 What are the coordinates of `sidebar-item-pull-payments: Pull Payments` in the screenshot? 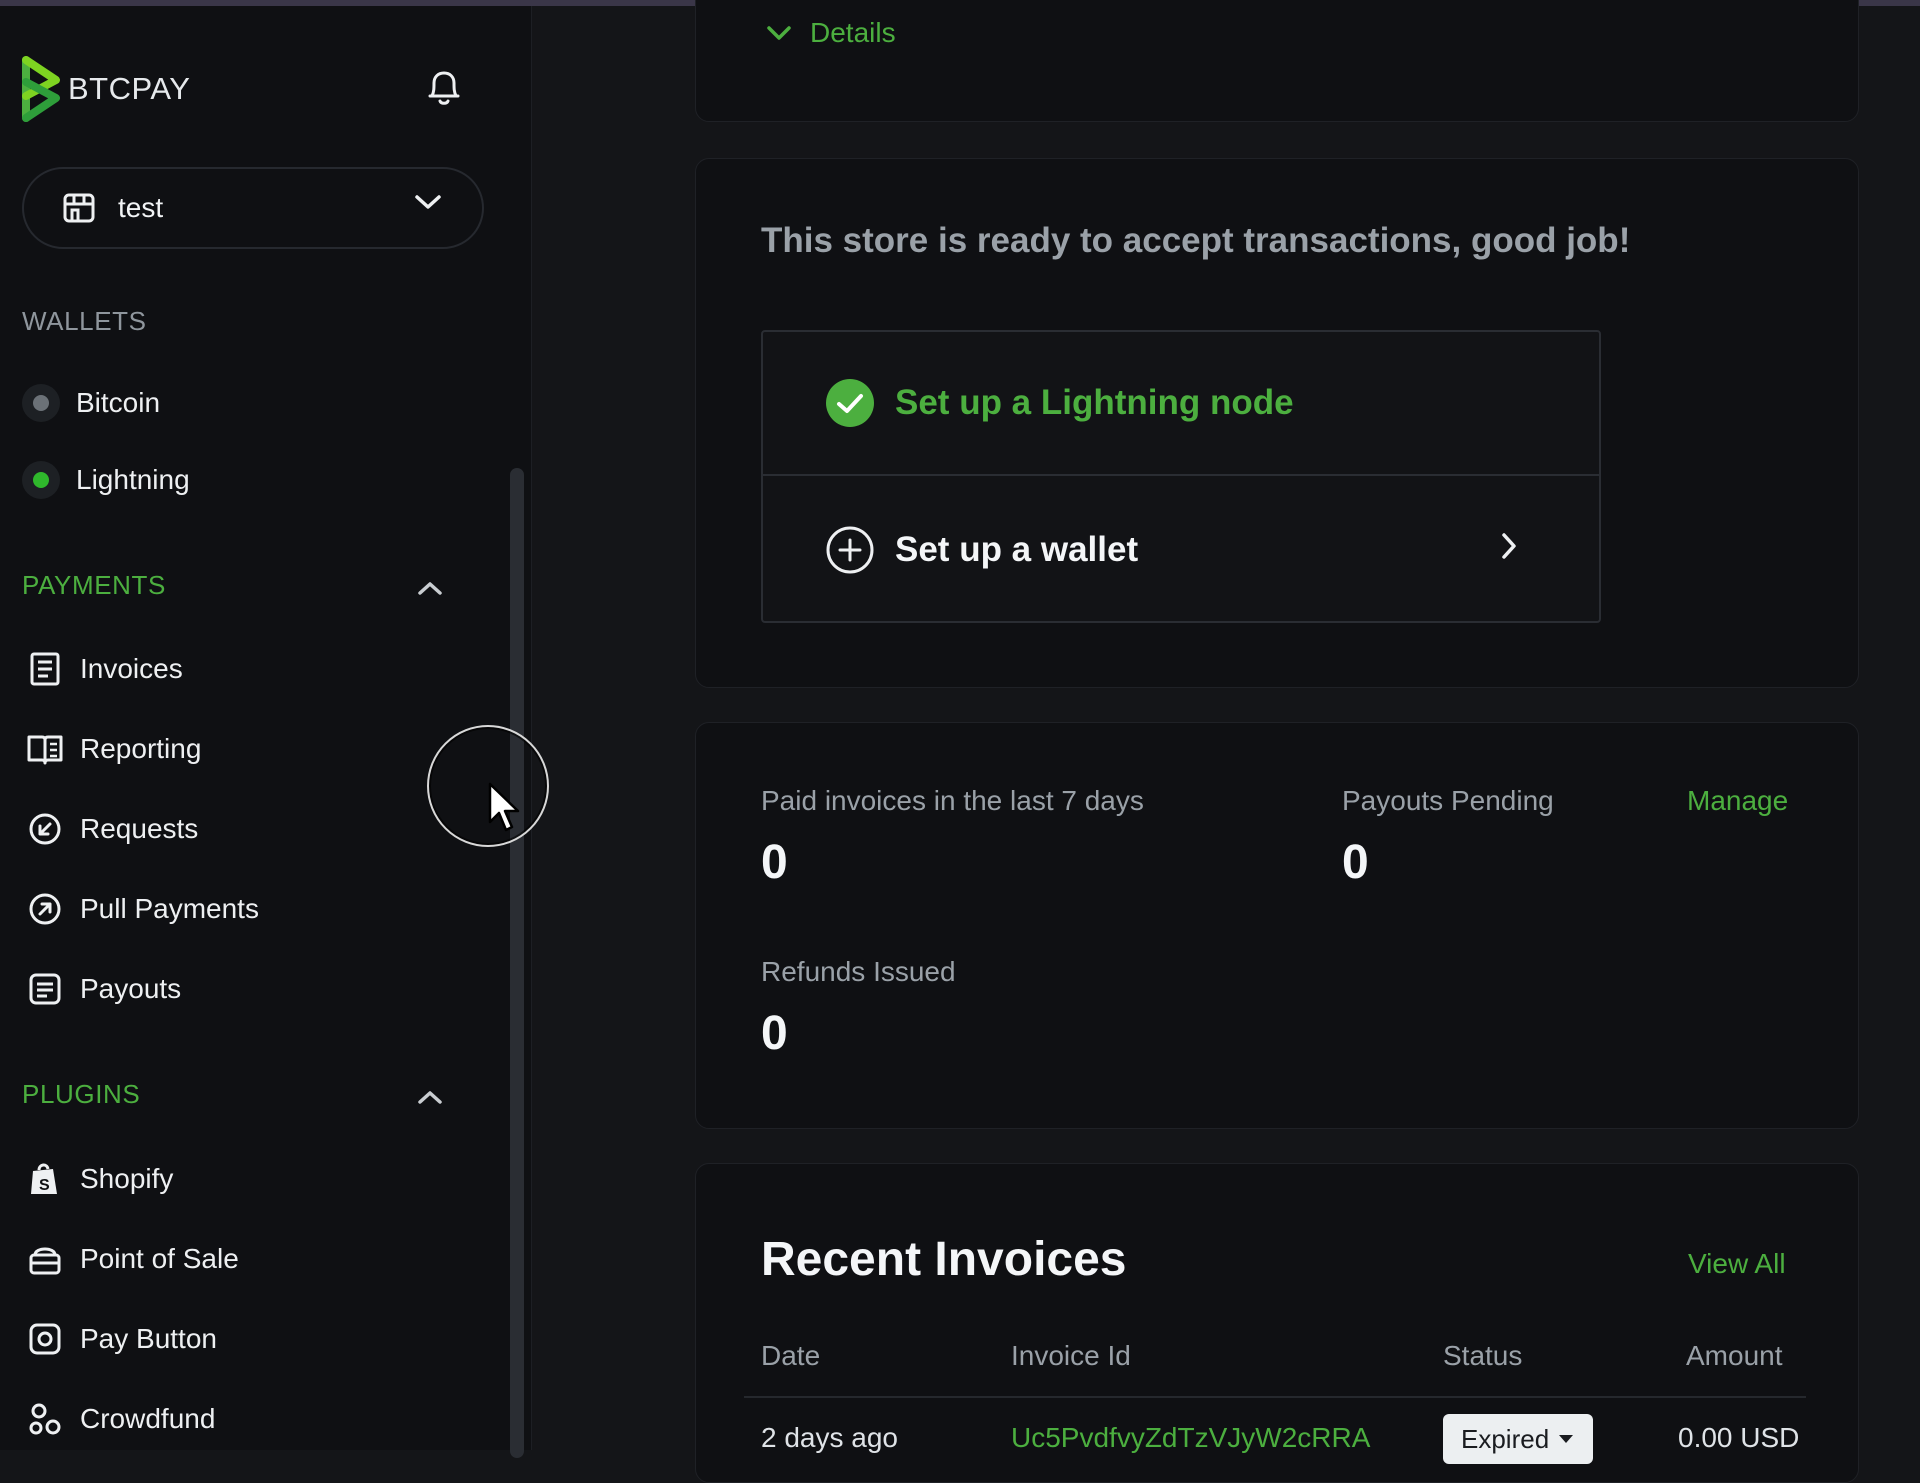 It's located at (142, 909).